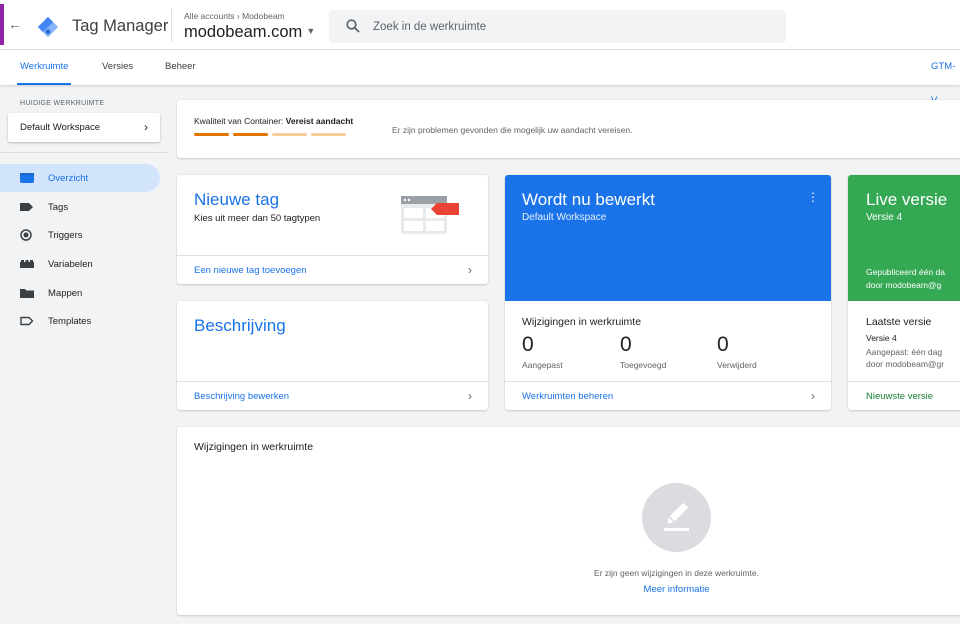 This screenshot has height=624, width=960. What do you see at coordinates (84, 152) in the screenshot?
I see `sidebar-divider` at bounding box center [84, 152].